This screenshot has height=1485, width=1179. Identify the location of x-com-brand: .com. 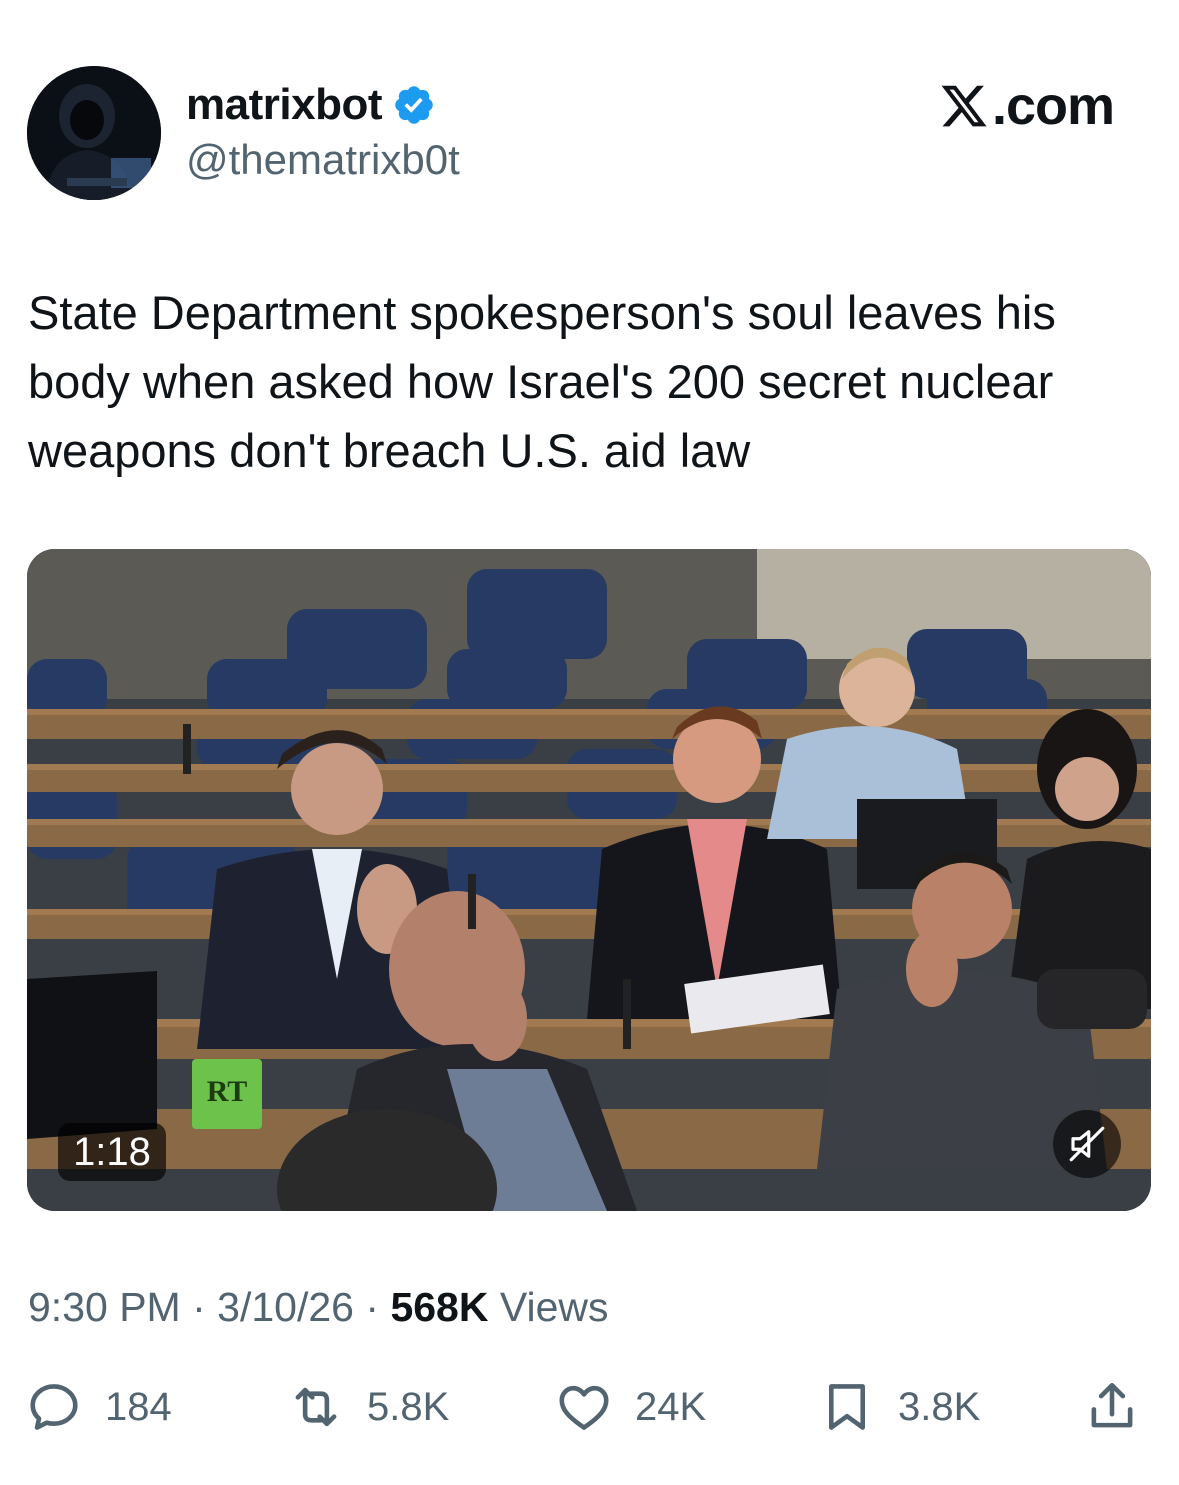
(1026, 106).